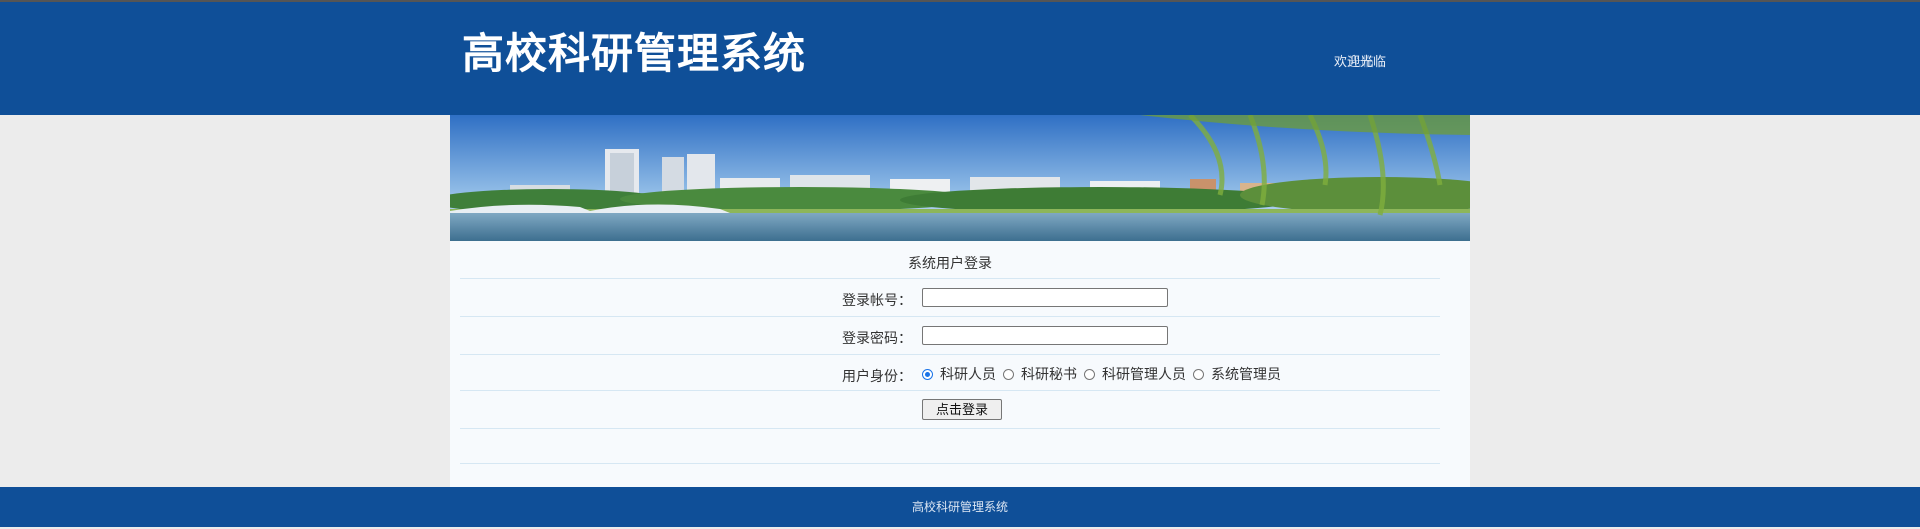 The image size is (1920, 529). I want to click on username-label: 登录帐号：, so click(877, 301).